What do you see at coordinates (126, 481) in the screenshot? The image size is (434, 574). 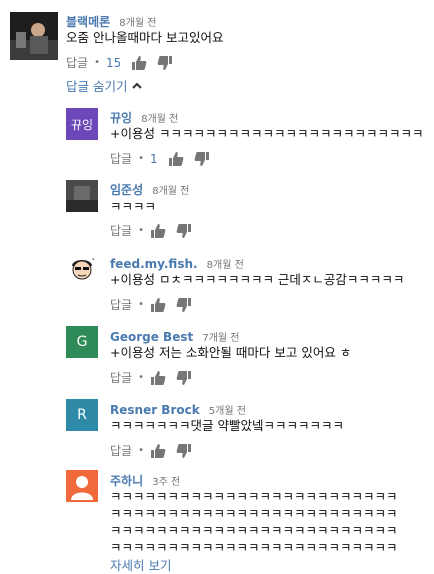 I see `comment-author: 주하니` at bounding box center [126, 481].